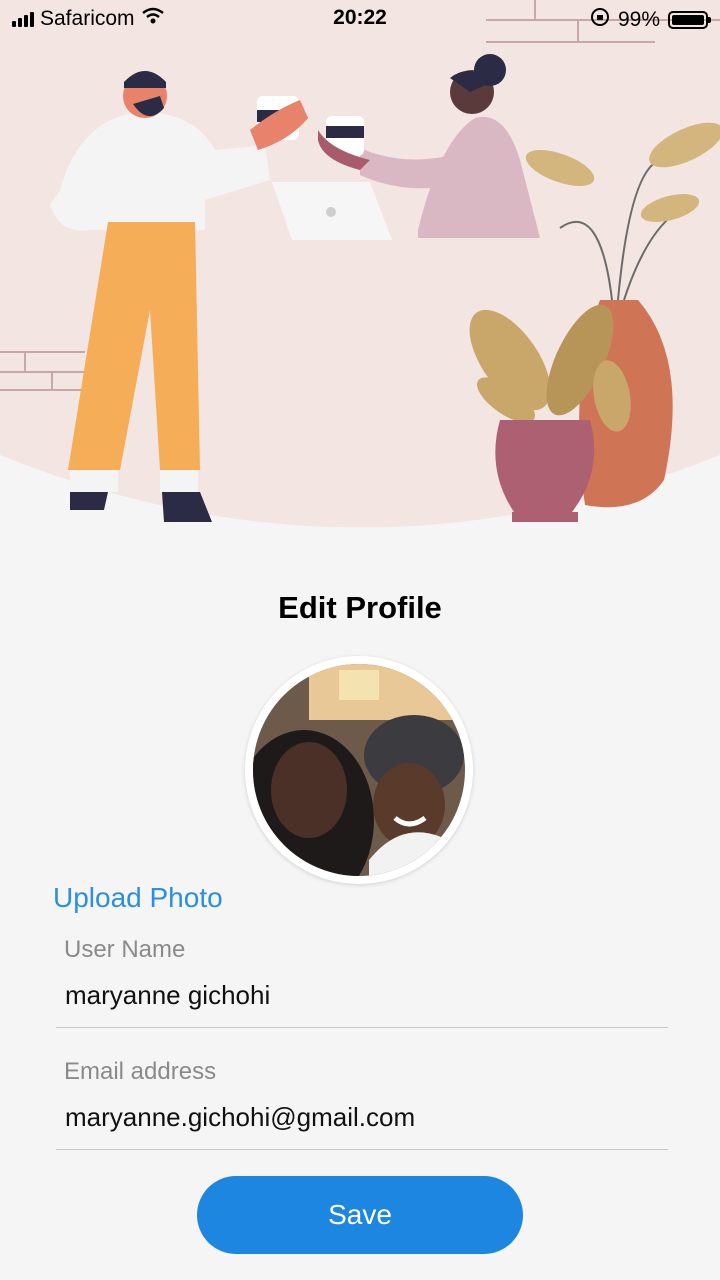 This screenshot has width=720, height=1280. What do you see at coordinates (362, 979) in the screenshot?
I see `username-field: User Name maryanne gichohi` at bounding box center [362, 979].